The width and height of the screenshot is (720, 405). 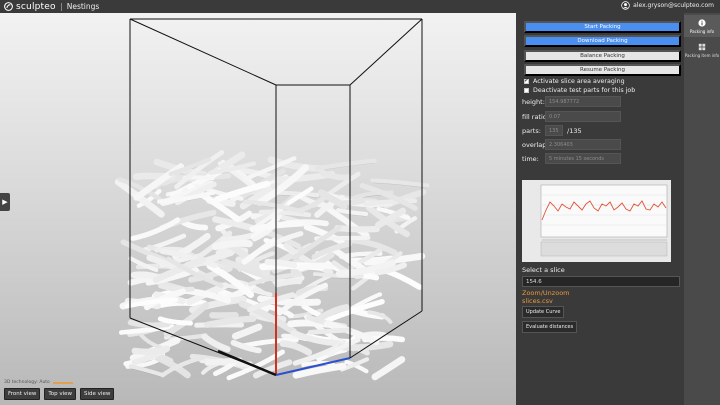 I want to click on app-title: Nestings, so click(x=83, y=6).